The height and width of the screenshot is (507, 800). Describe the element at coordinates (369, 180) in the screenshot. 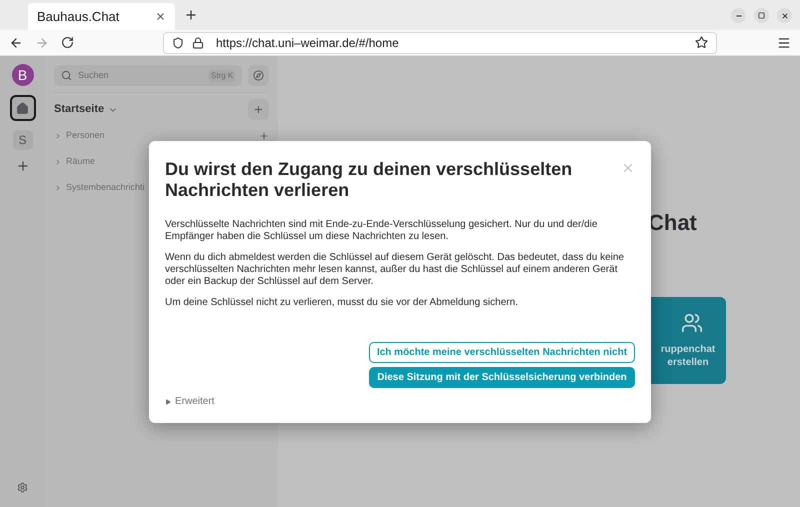

I see `dialog-title: Du wirst den Zugang zu deinen verschlüsselten Nachrichten verlieren` at that location.